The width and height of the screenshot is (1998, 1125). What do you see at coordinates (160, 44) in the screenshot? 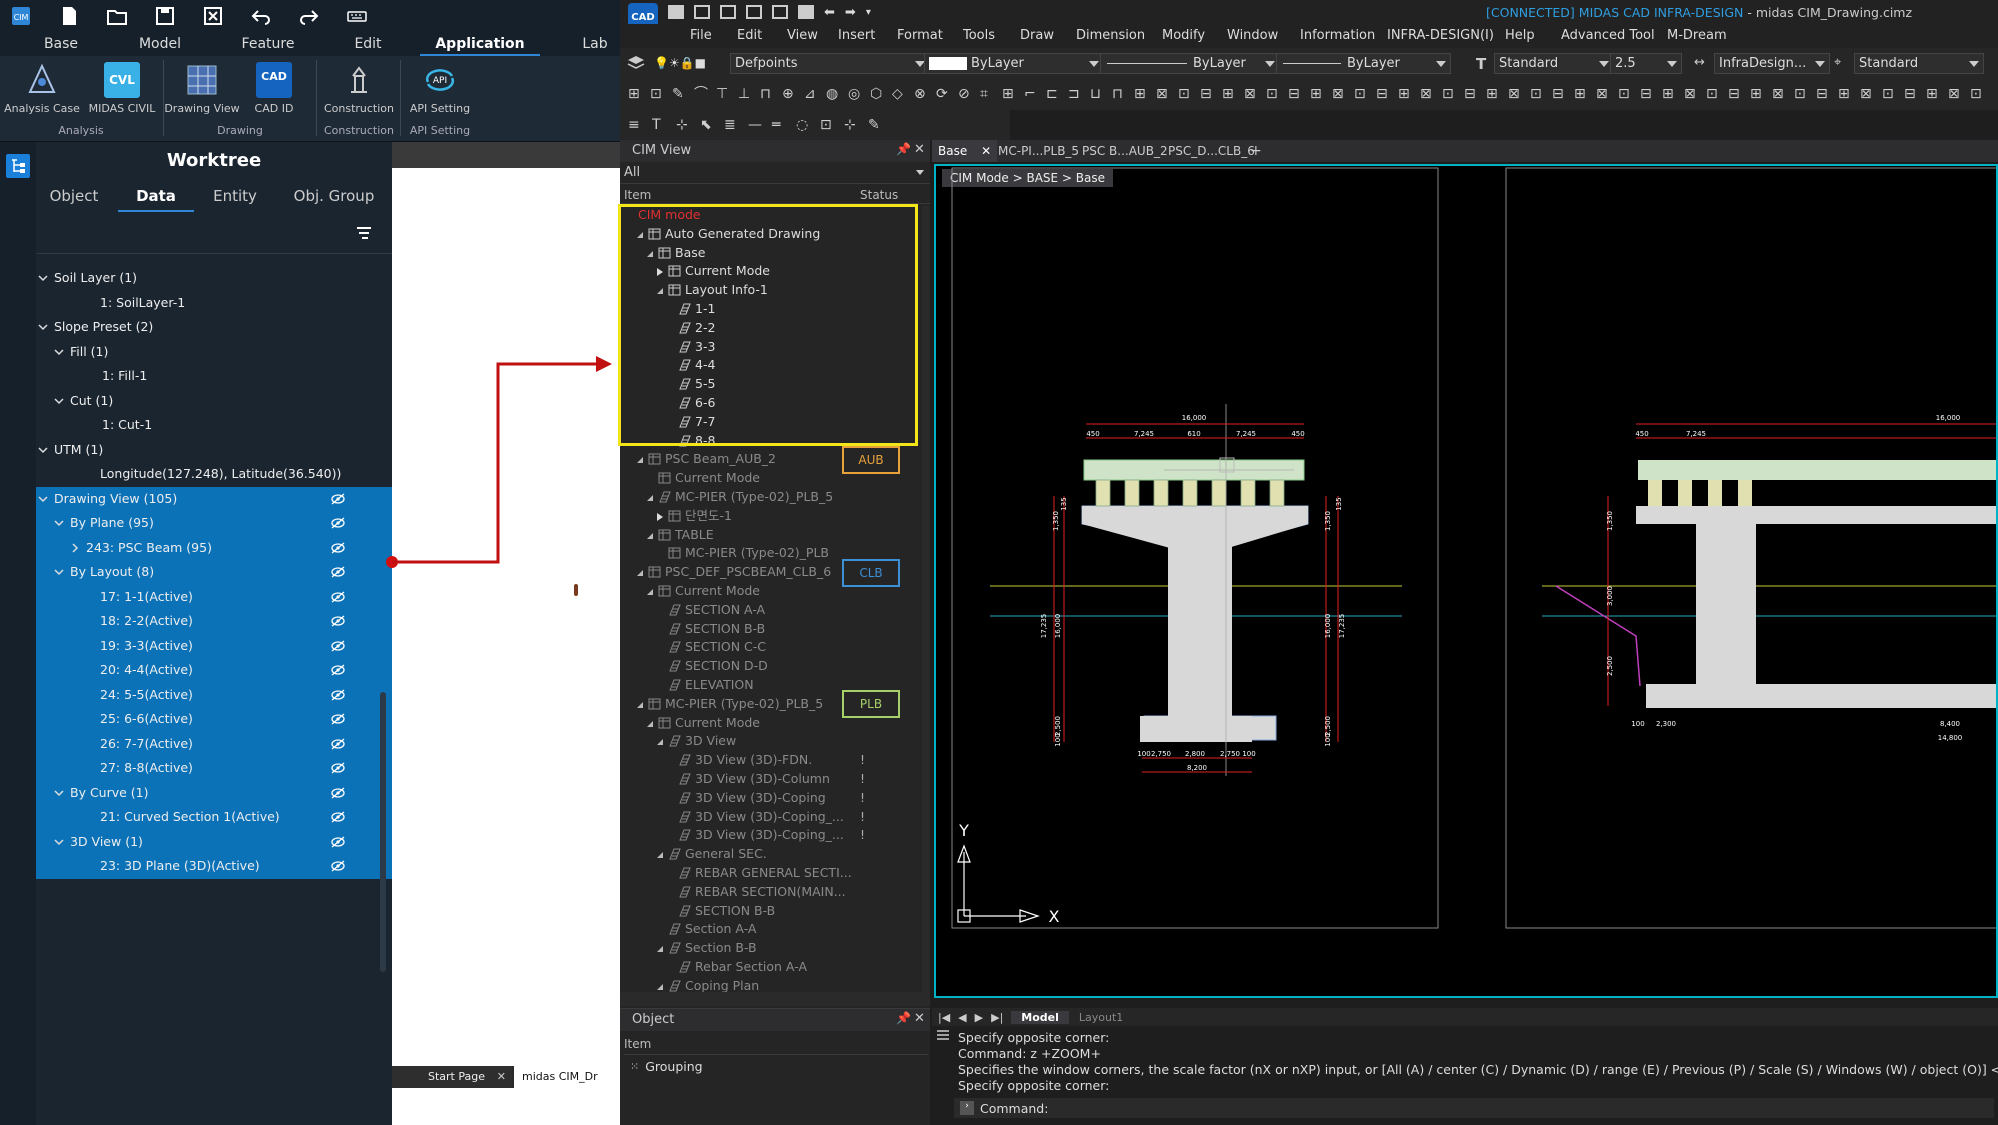
I see `tab-model: Model` at bounding box center [160, 44].